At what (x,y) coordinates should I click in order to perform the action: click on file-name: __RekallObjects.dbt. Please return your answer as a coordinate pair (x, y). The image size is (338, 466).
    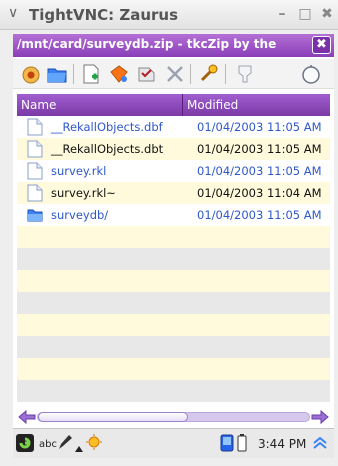
    Looking at the image, I should click on (107, 149).